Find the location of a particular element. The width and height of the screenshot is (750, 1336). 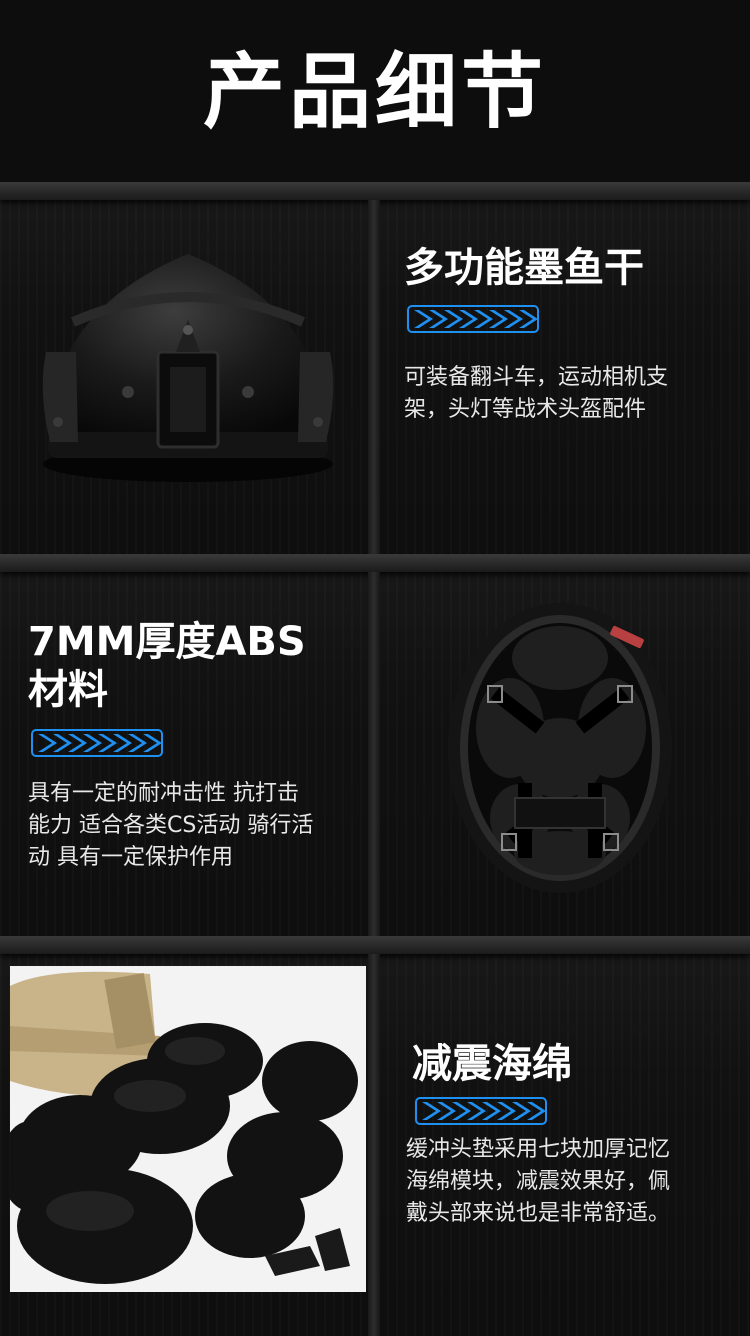

description-line: 海绵模块，减震效果好，佩 is located at coordinates (538, 1181).